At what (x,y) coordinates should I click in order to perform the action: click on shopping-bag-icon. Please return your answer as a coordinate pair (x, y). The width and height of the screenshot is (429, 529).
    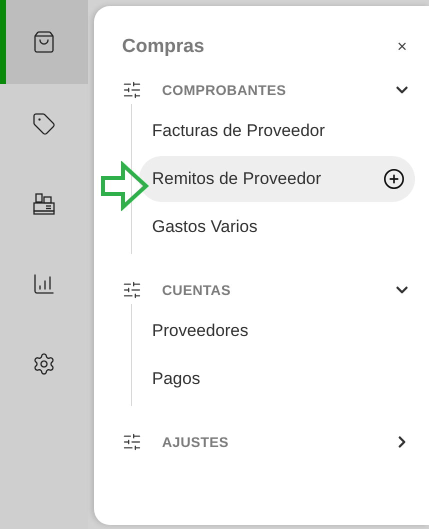
    Looking at the image, I should click on (44, 42).